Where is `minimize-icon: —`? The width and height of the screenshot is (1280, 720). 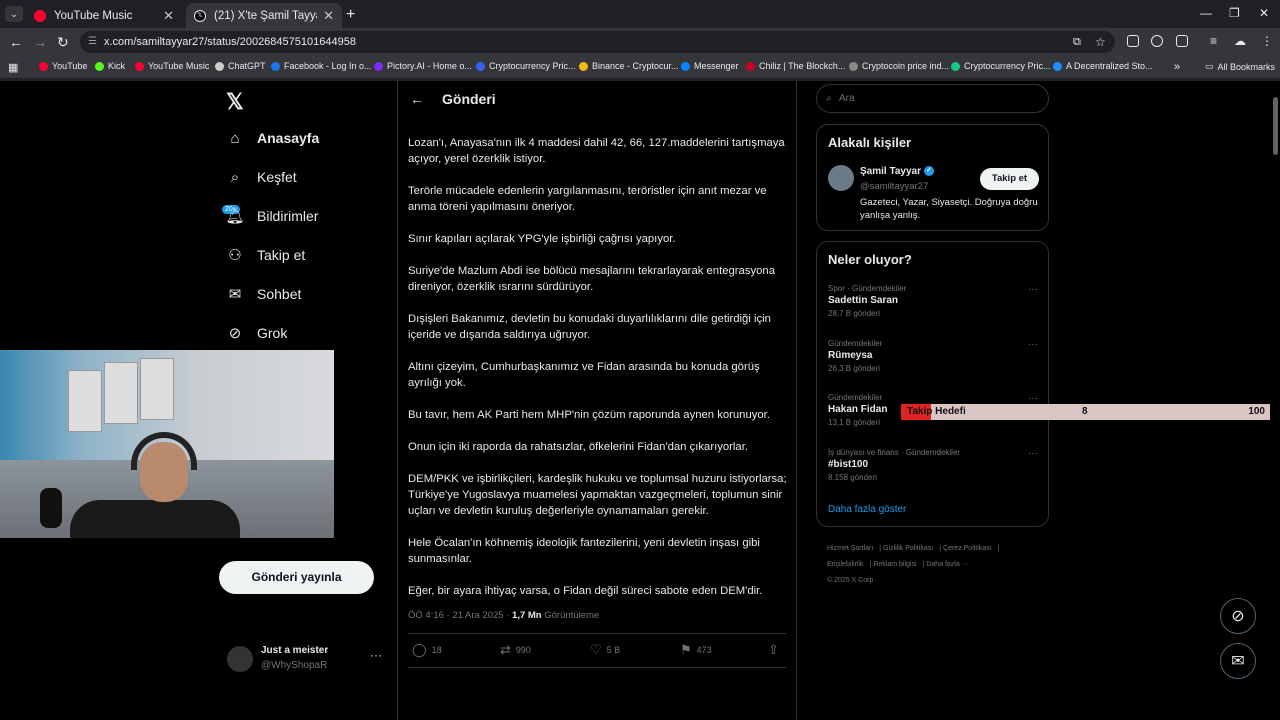 minimize-icon: — is located at coordinates (1206, 13).